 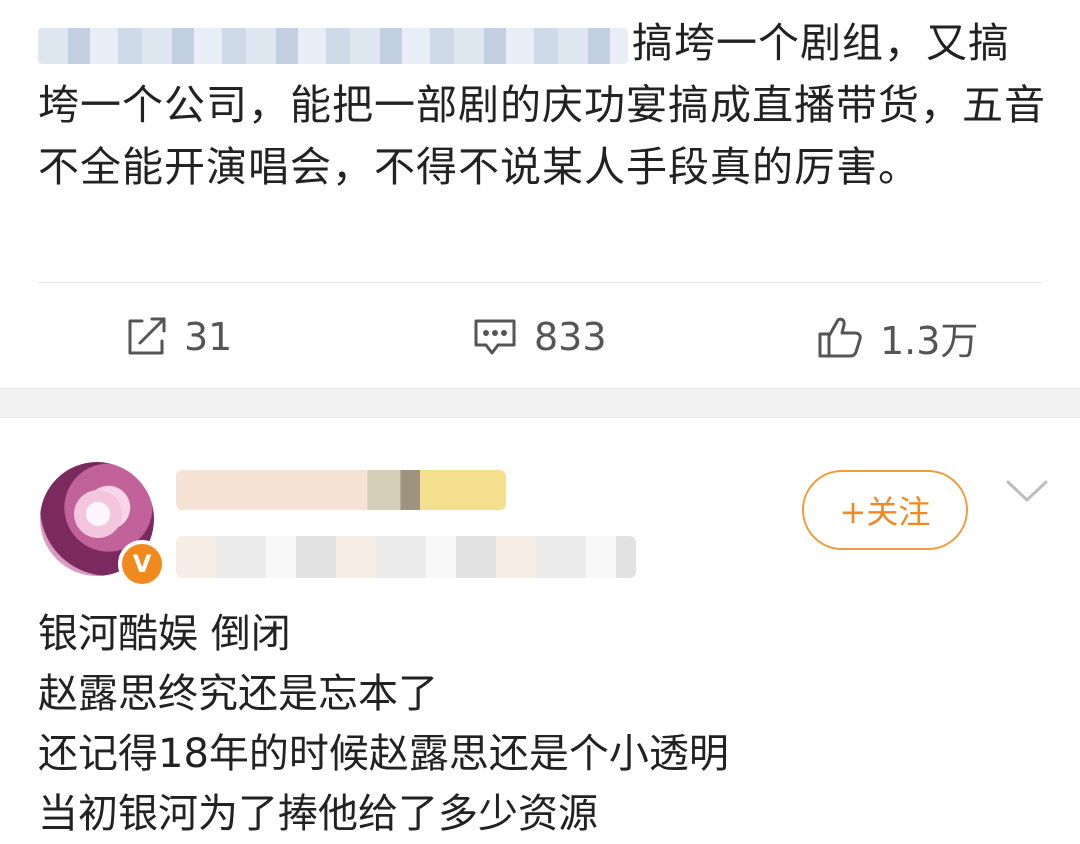 I want to click on section-separator, so click(x=540, y=403).